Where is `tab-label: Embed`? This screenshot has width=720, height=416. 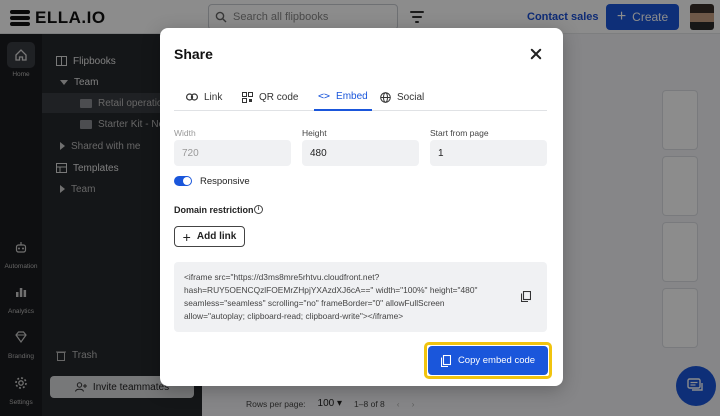
tab-label: Embed is located at coordinates (352, 96).